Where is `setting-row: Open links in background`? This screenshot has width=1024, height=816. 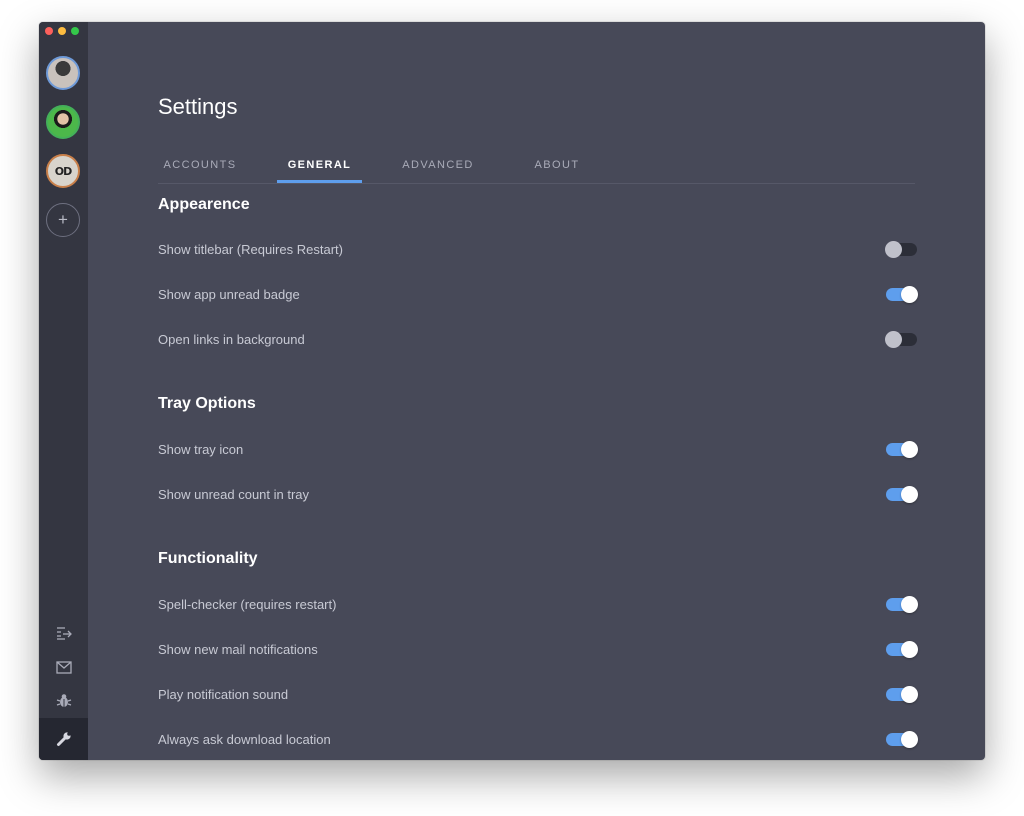 setting-row: Open links in background is located at coordinates (538, 340).